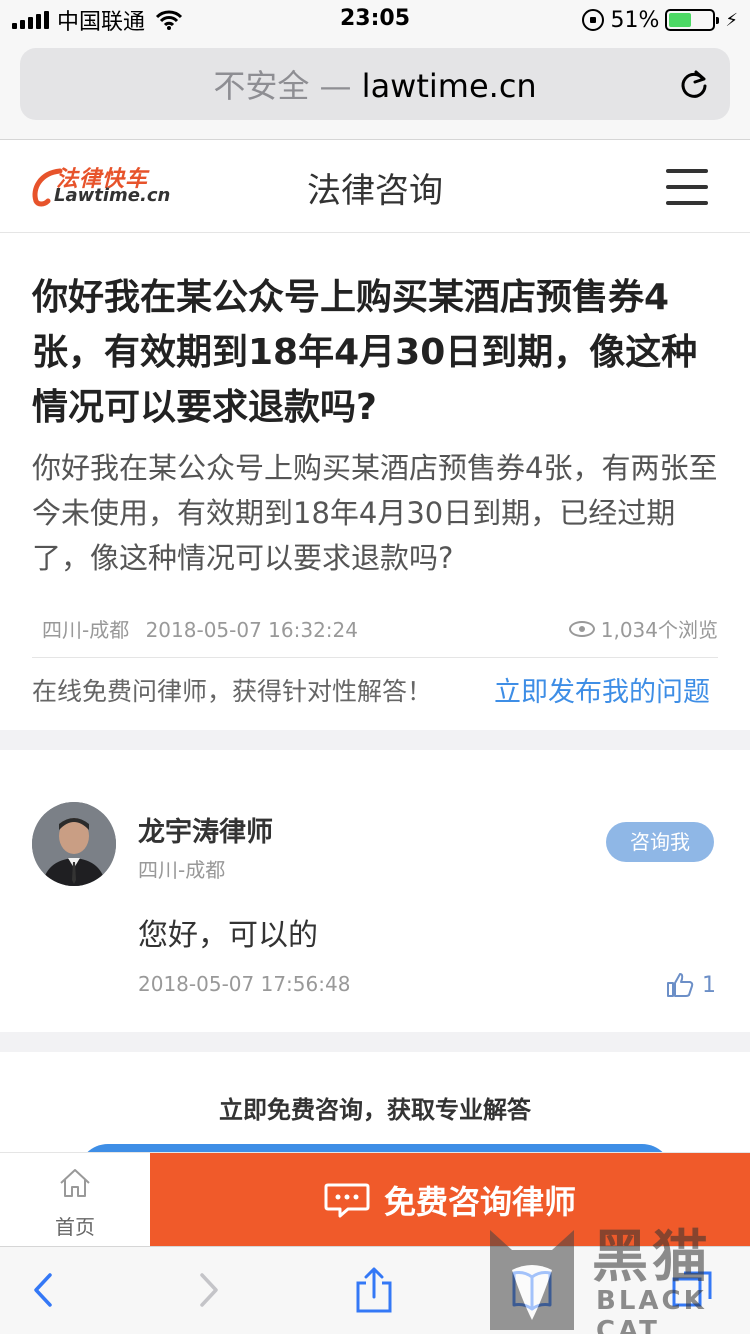  Describe the element at coordinates (375, 20) in the screenshot. I see `status-bar: 中国联通 23:05 51% ⚡` at that location.